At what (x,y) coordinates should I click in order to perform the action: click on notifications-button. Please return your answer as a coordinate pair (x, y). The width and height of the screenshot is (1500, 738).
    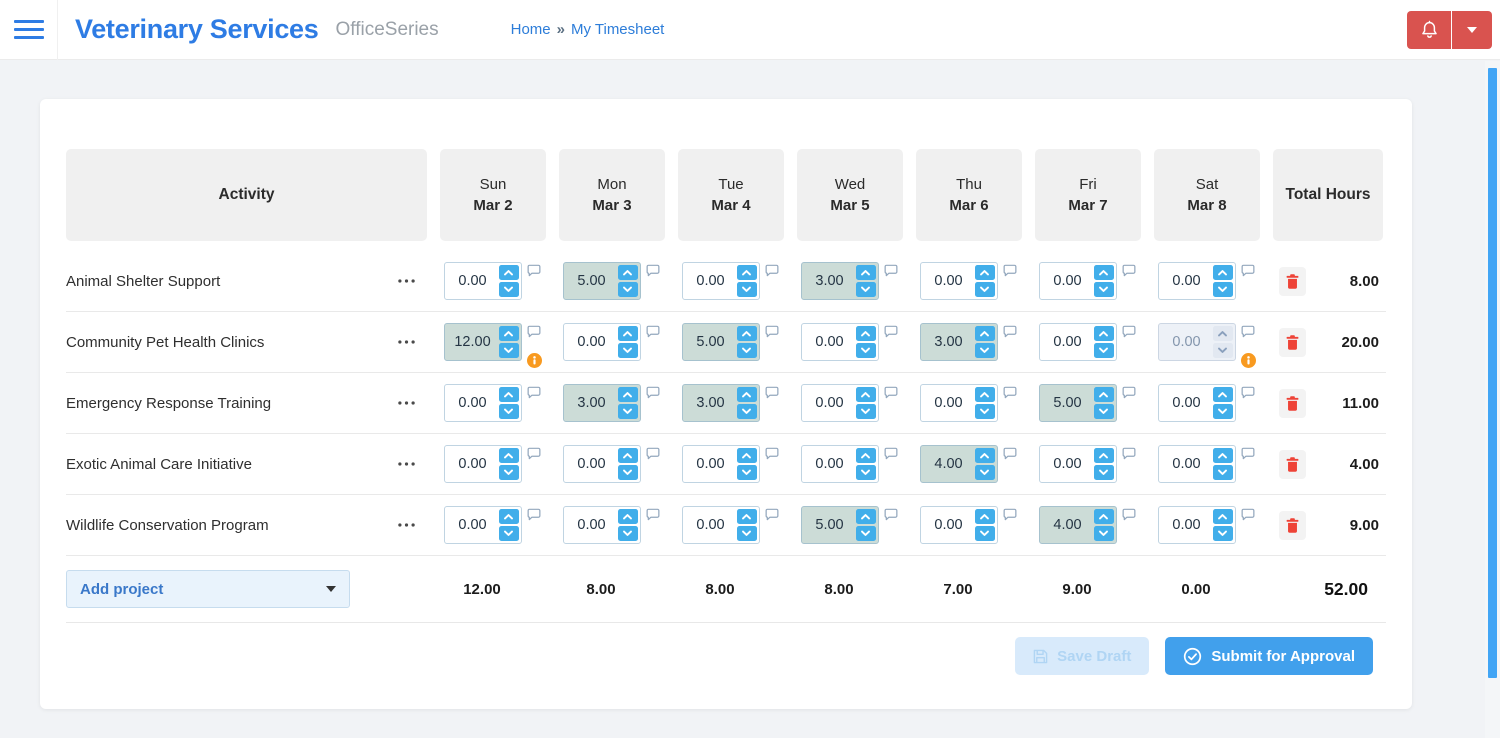
    Looking at the image, I should click on (1429, 29).